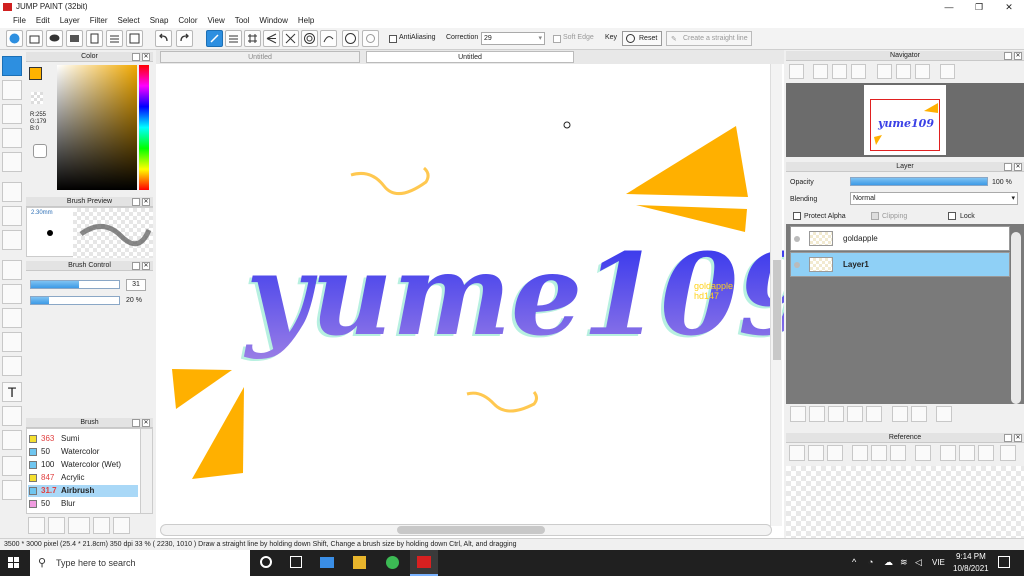 The width and height of the screenshot is (1024, 576). Describe the element at coordinates (19, 21) in the screenshot. I see `menu-file: File` at that location.